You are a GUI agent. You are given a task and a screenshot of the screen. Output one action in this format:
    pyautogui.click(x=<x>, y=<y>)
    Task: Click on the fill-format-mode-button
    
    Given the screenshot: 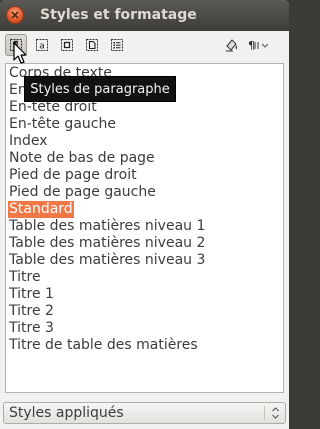 What is the action you would take?
    pyautogui.click(x=232, y=45)
    